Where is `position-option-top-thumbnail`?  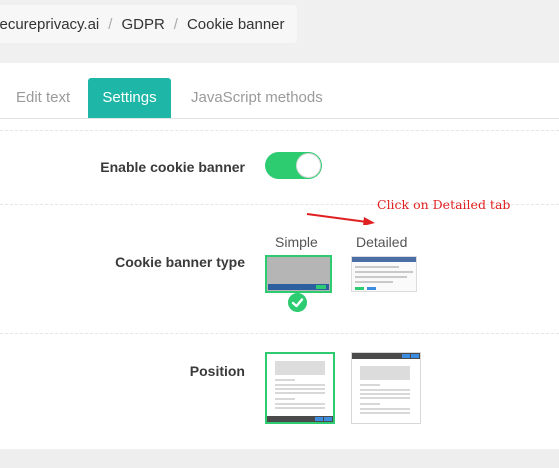
position-option-top-thumbnail is located at coordinates (386, 388).